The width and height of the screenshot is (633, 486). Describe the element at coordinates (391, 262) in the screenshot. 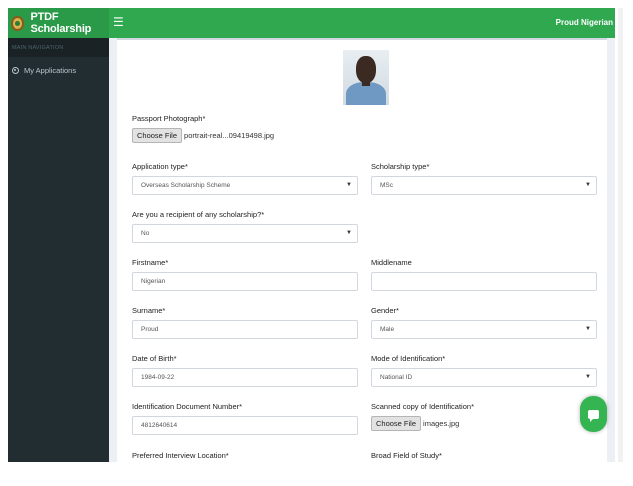

I see `middlename-label: Middlename` at that location.